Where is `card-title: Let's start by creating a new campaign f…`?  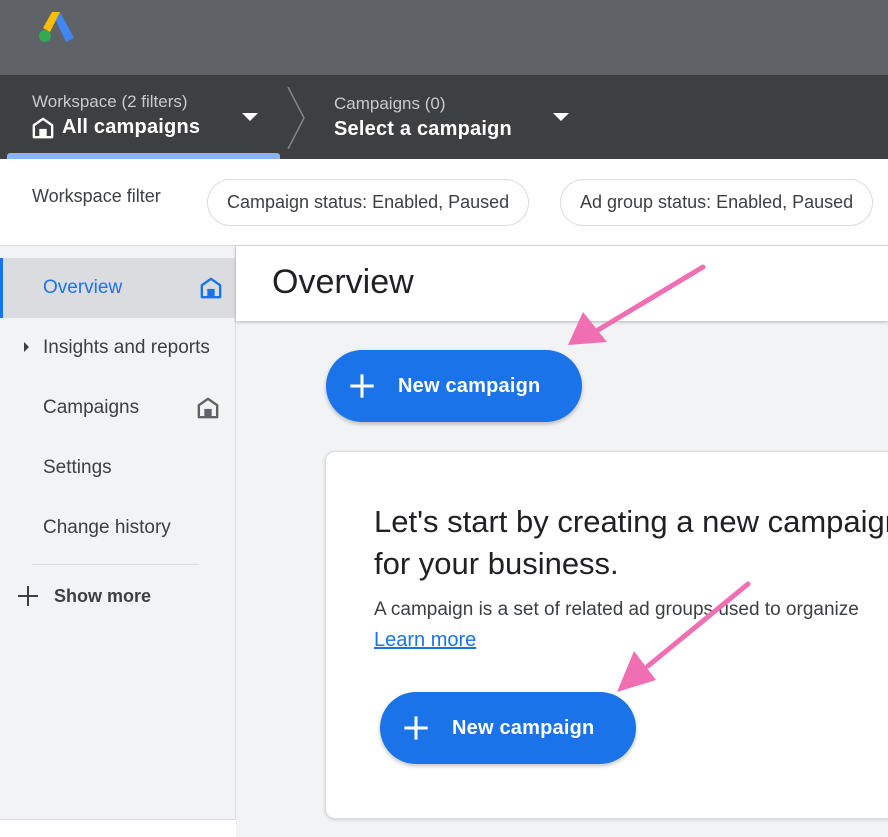 card-title: Let's start by creating a new campaign f… is located at coordinates (631, 542).